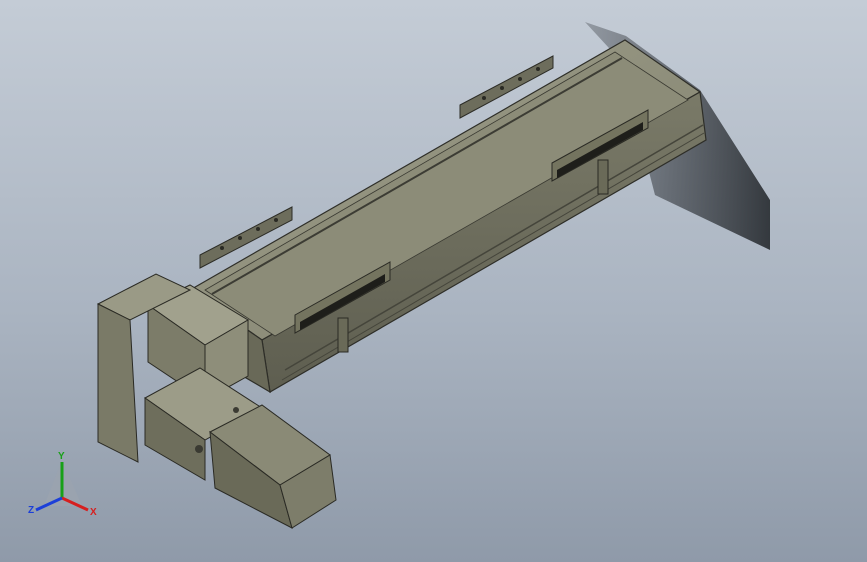  I want to click on x-axis-label: X, so click(93, 512).